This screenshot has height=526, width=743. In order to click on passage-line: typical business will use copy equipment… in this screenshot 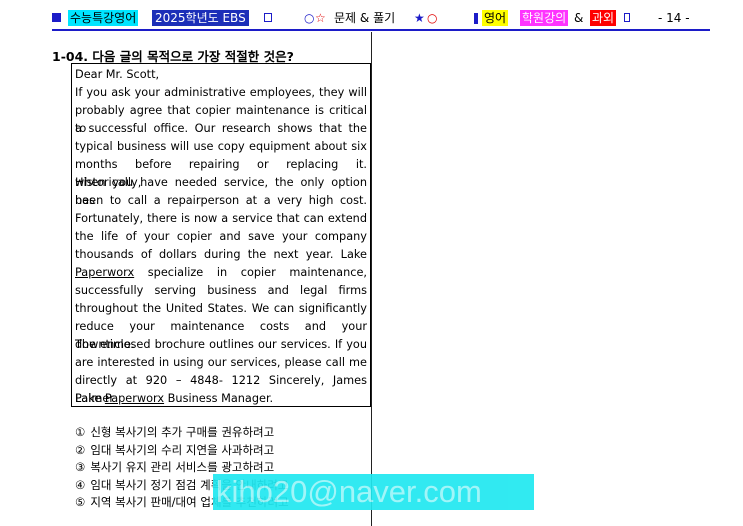, I will do `click(221, 146)`.